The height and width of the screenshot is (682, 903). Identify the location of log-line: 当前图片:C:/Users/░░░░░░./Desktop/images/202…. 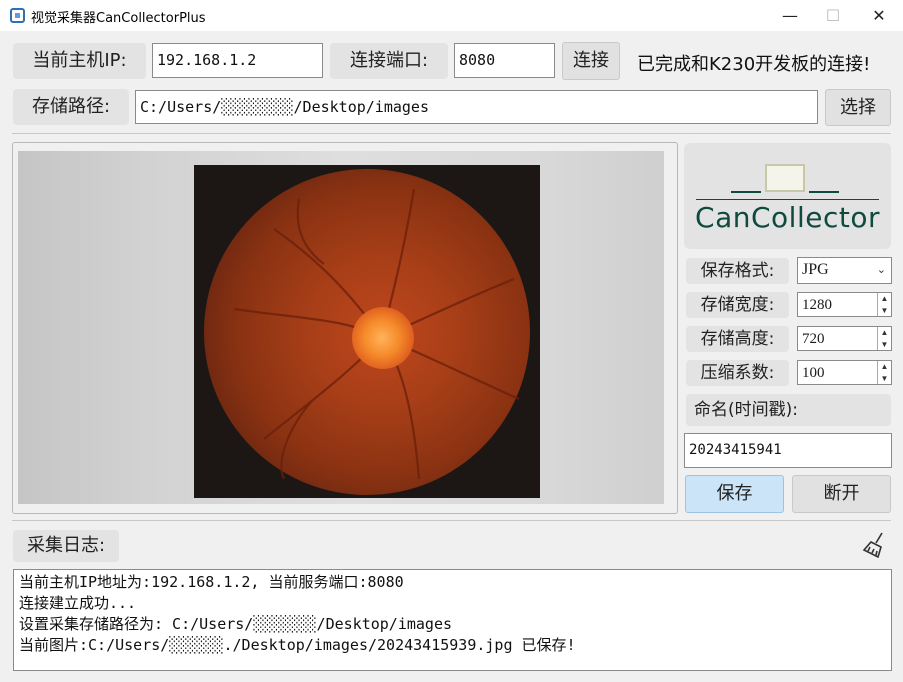
(297, 645).